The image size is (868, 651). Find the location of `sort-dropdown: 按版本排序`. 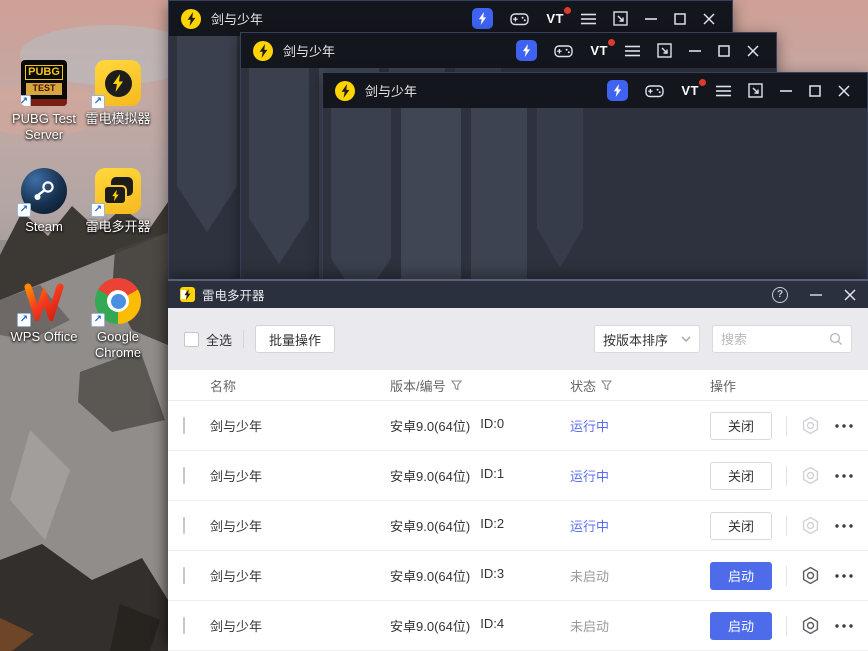

sort-dropdown: 按版本排序 is located at coordinates (647, 339).